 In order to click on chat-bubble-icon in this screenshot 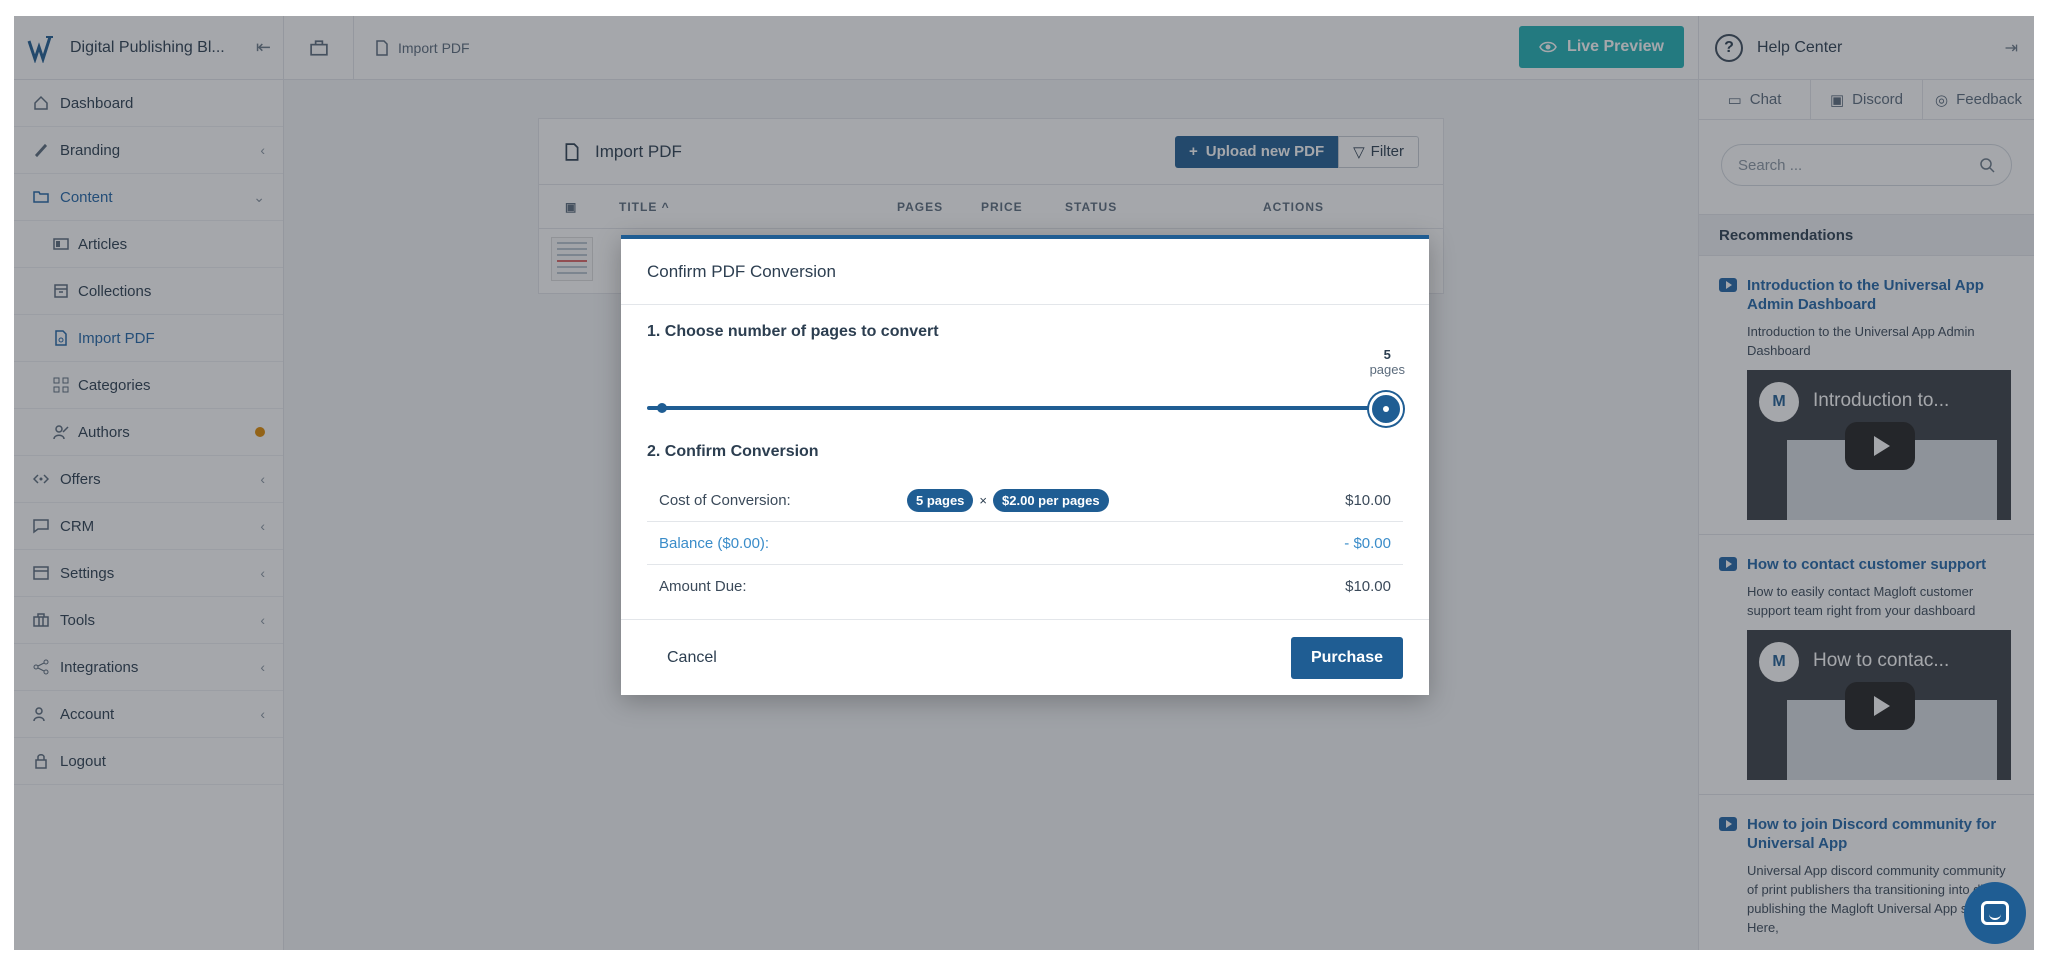, I will do `click(1995, 913)`.